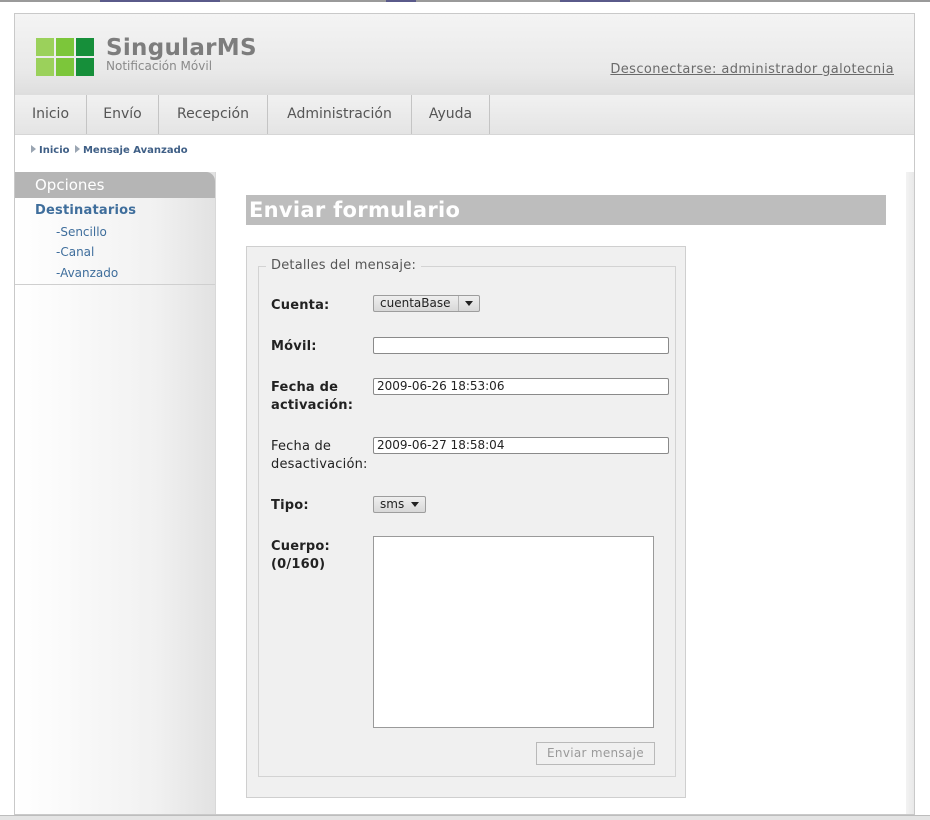 The width and height of the screenshot is (930, 820). Describe the element at coordinates (465, 817) in the screenshot. I see `browser-bottom-edge` at that location.